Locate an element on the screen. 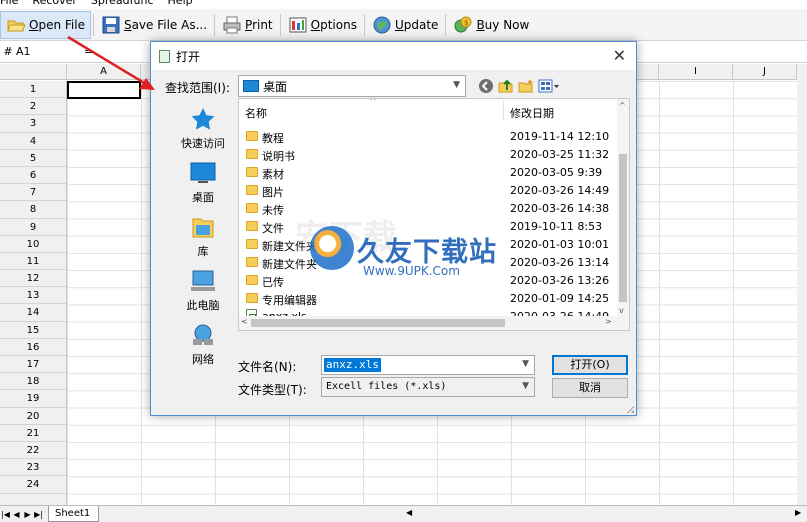 The width and height of the screenshot is (807, 522). place-desktop: 桌面 is located at coordinates (203, 183).